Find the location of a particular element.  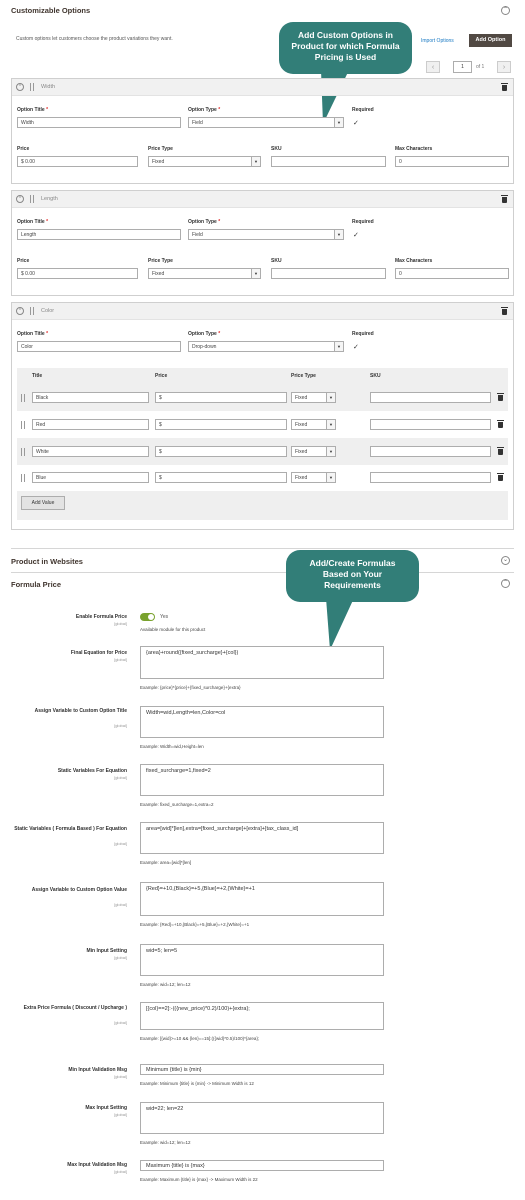

product-in-websites-title: Product in Websites is located at coordinates (47, 561).